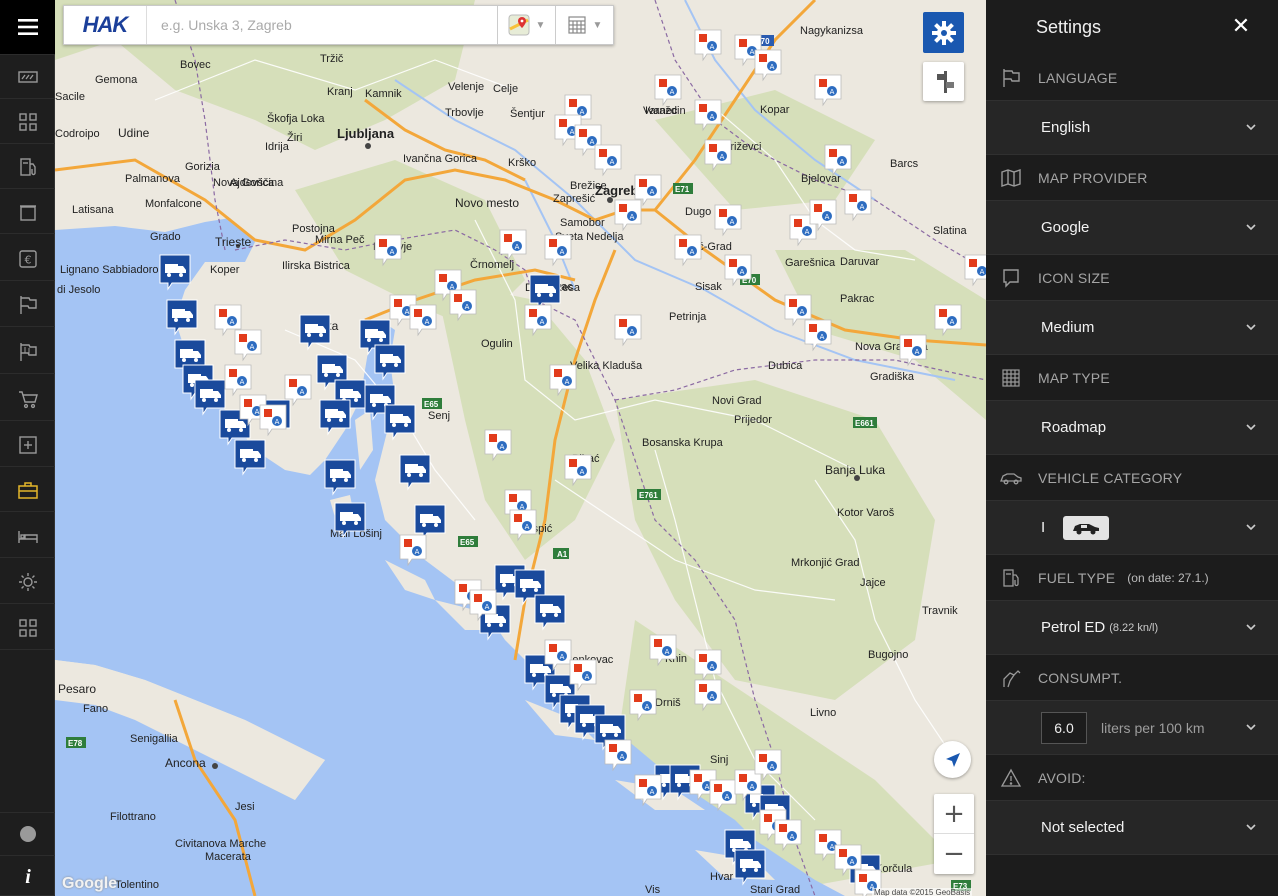 This screenshot has height=896, width=1278. I want to click on bed-icon, so click(27, 536).